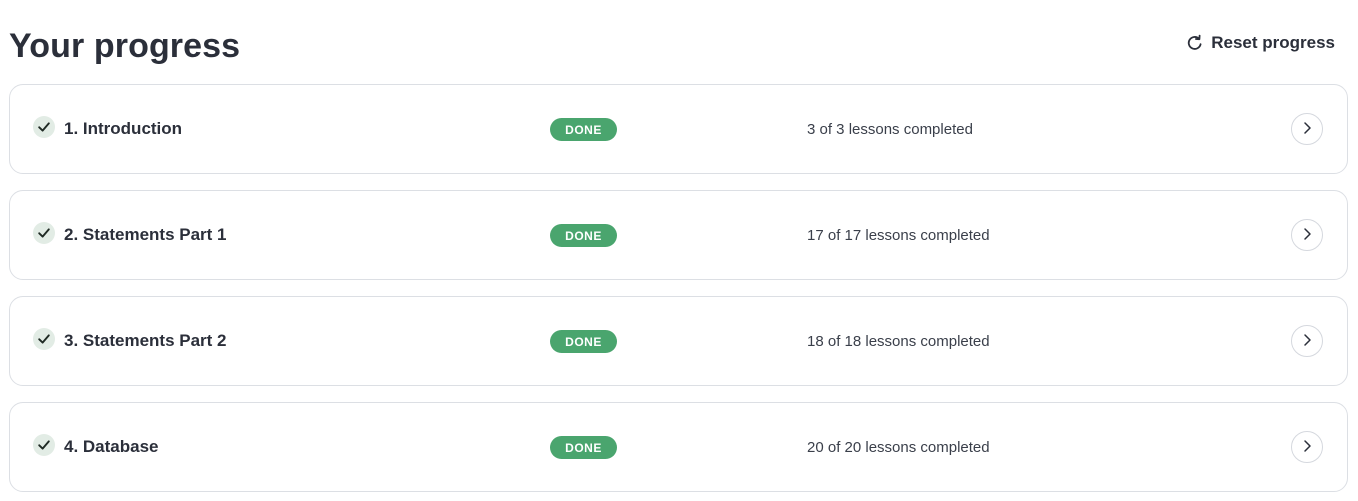 This screenshot has width=1358, height=501. Describe the element at coordinates (1273, 42) in the screenshot. I see `reset-progress-label: Reset progress` at that location.